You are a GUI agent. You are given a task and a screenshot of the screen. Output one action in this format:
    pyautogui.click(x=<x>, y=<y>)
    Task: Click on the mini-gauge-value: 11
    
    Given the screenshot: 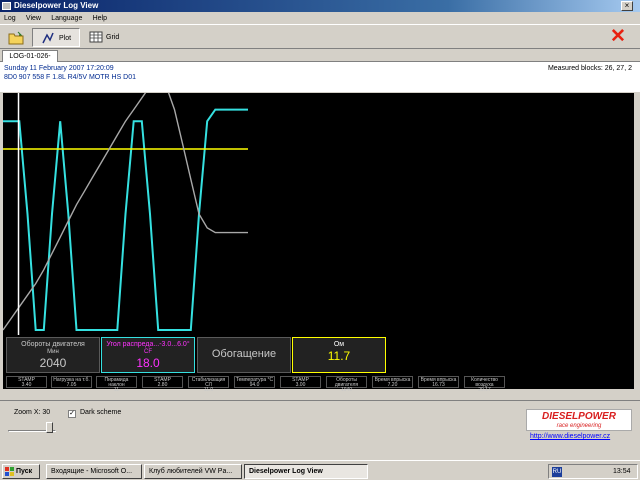 What is the action you would take?
    pyautogui.click(x=116, y=390)
    